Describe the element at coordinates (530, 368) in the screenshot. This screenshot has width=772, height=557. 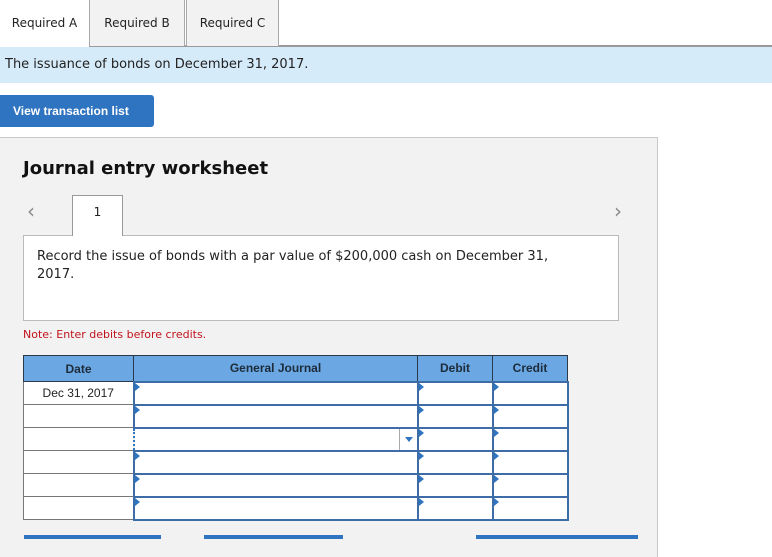
I see `header-credit: Credit` at that location.